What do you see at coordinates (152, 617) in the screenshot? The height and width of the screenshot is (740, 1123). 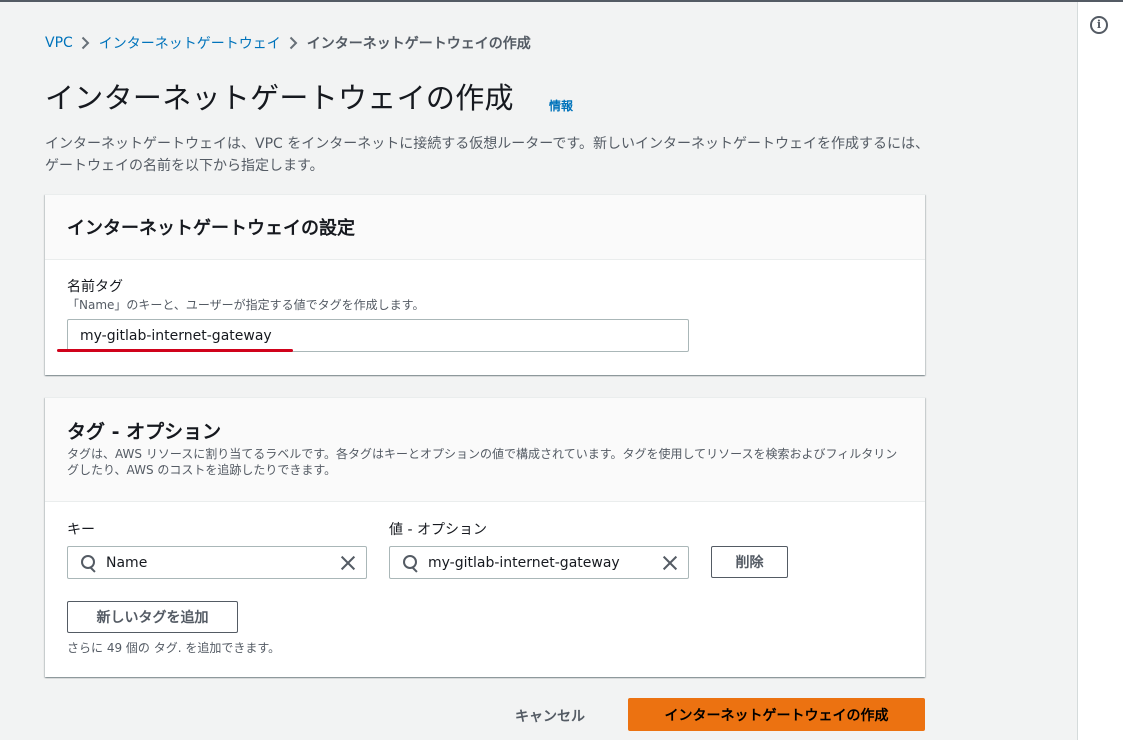 I see `add-tag-button: 新しいタグを追加` at bounding box center [152, 617].